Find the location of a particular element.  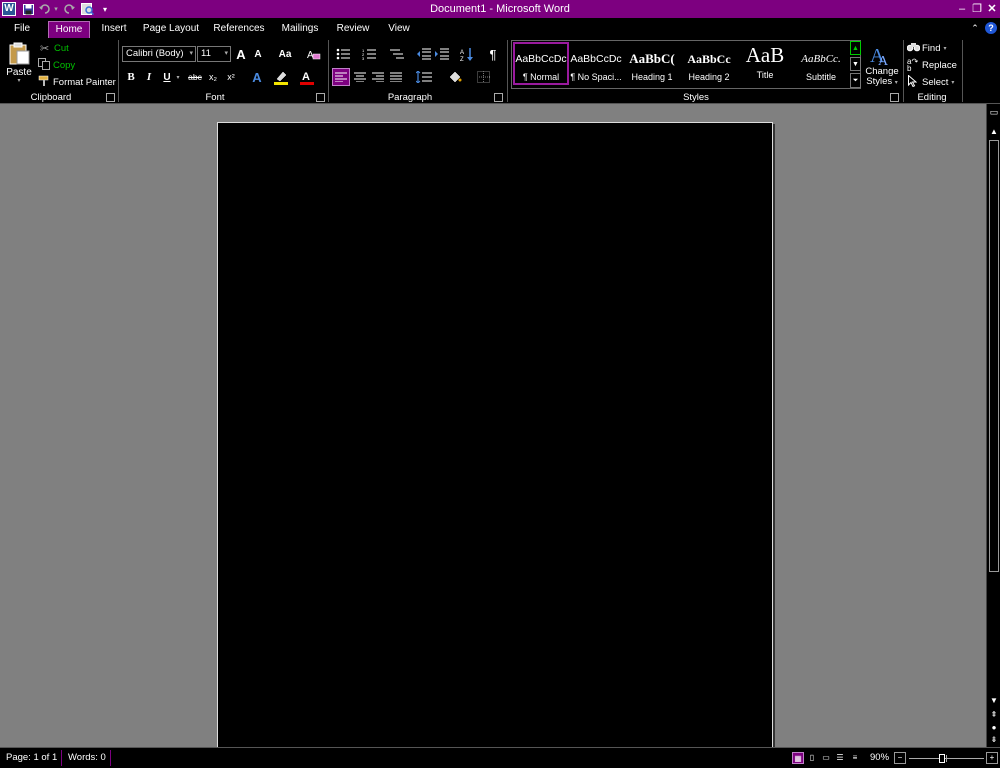

paste-dropdown-icon: ▾ is located at coordinates (19, 81).